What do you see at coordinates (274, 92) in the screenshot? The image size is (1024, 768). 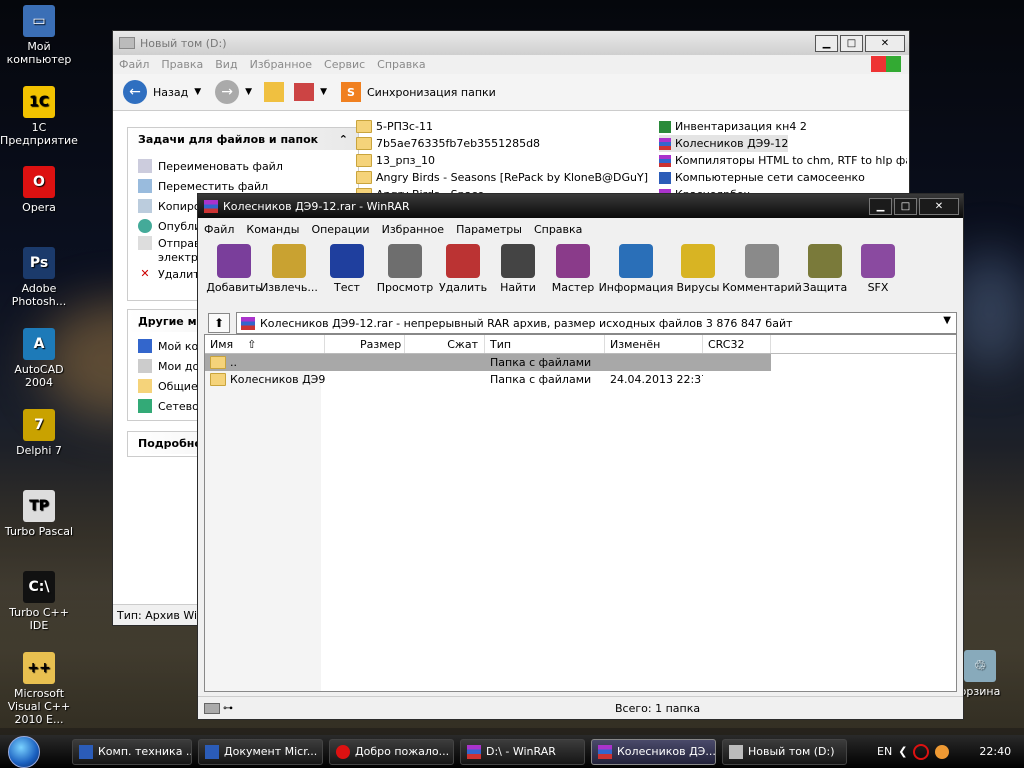 I see `folder-up-icon` at bounding box center [274, 92].